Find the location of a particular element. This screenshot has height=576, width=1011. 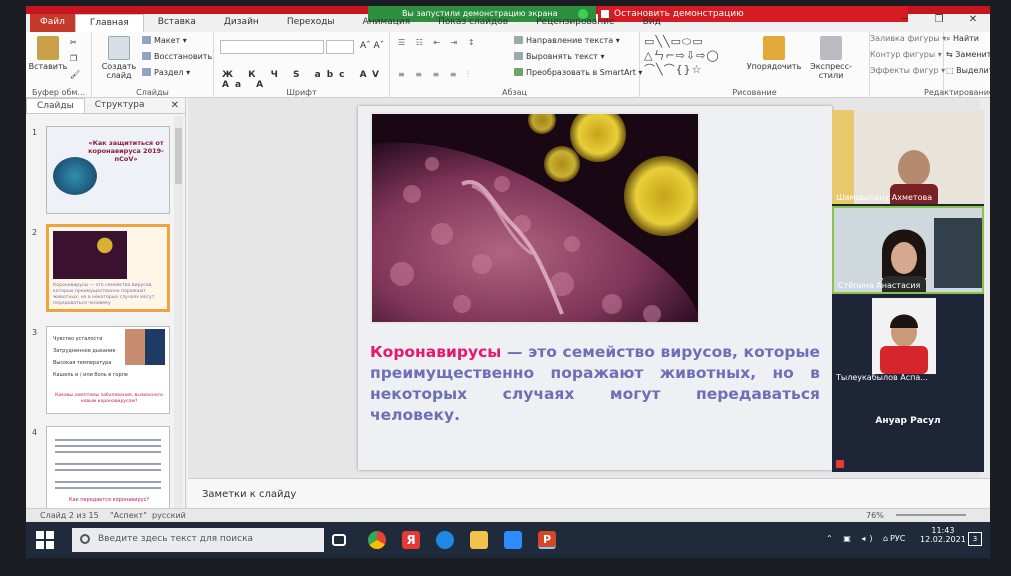

tab-slideshow: Показ слайдов is located at coordinates (473, 23).